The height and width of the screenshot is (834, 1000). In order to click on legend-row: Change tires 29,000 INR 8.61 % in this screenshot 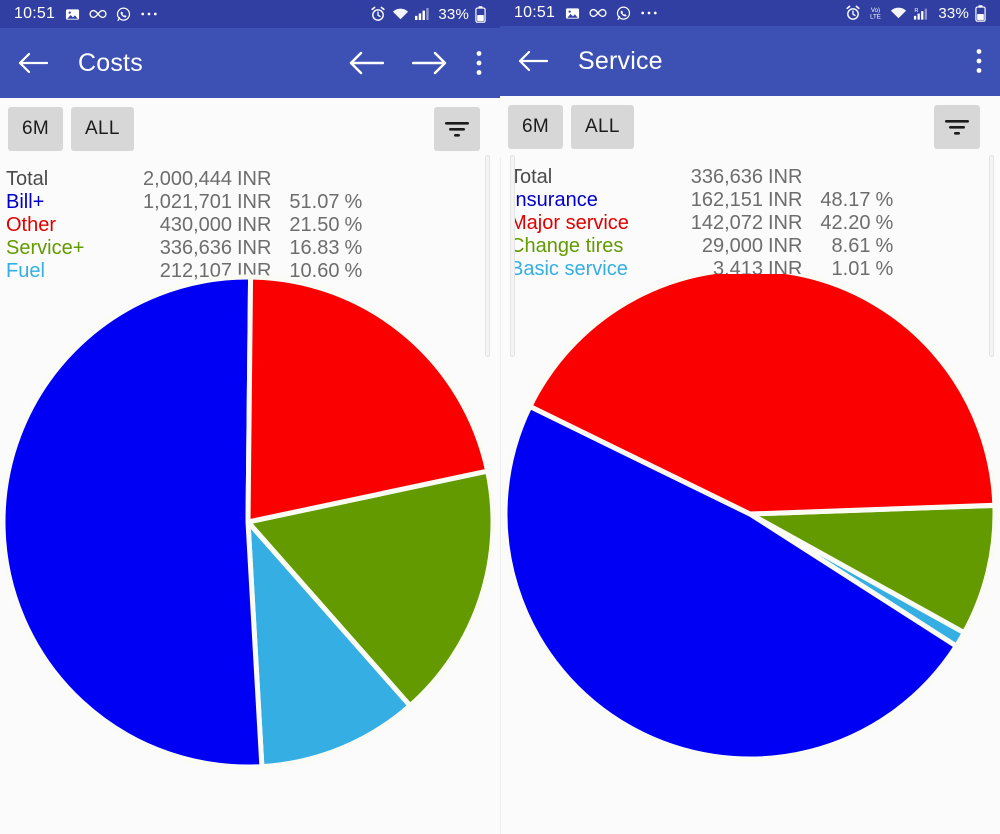, I will do `click(755, 246)`.